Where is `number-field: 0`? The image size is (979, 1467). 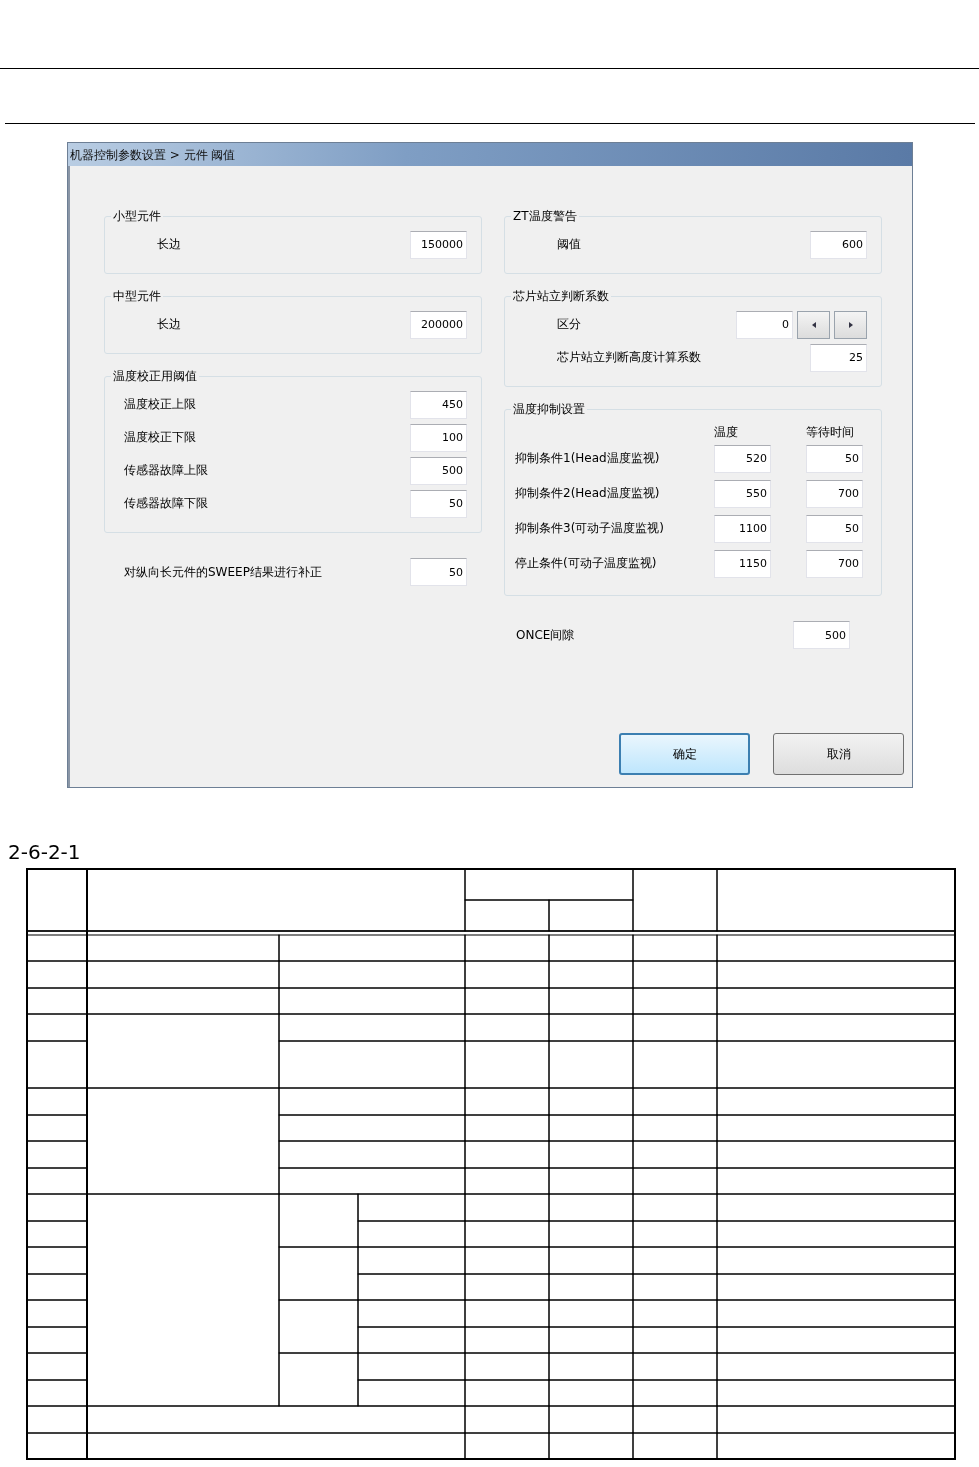 number-field: 0 is located at coordinates (764, 324).